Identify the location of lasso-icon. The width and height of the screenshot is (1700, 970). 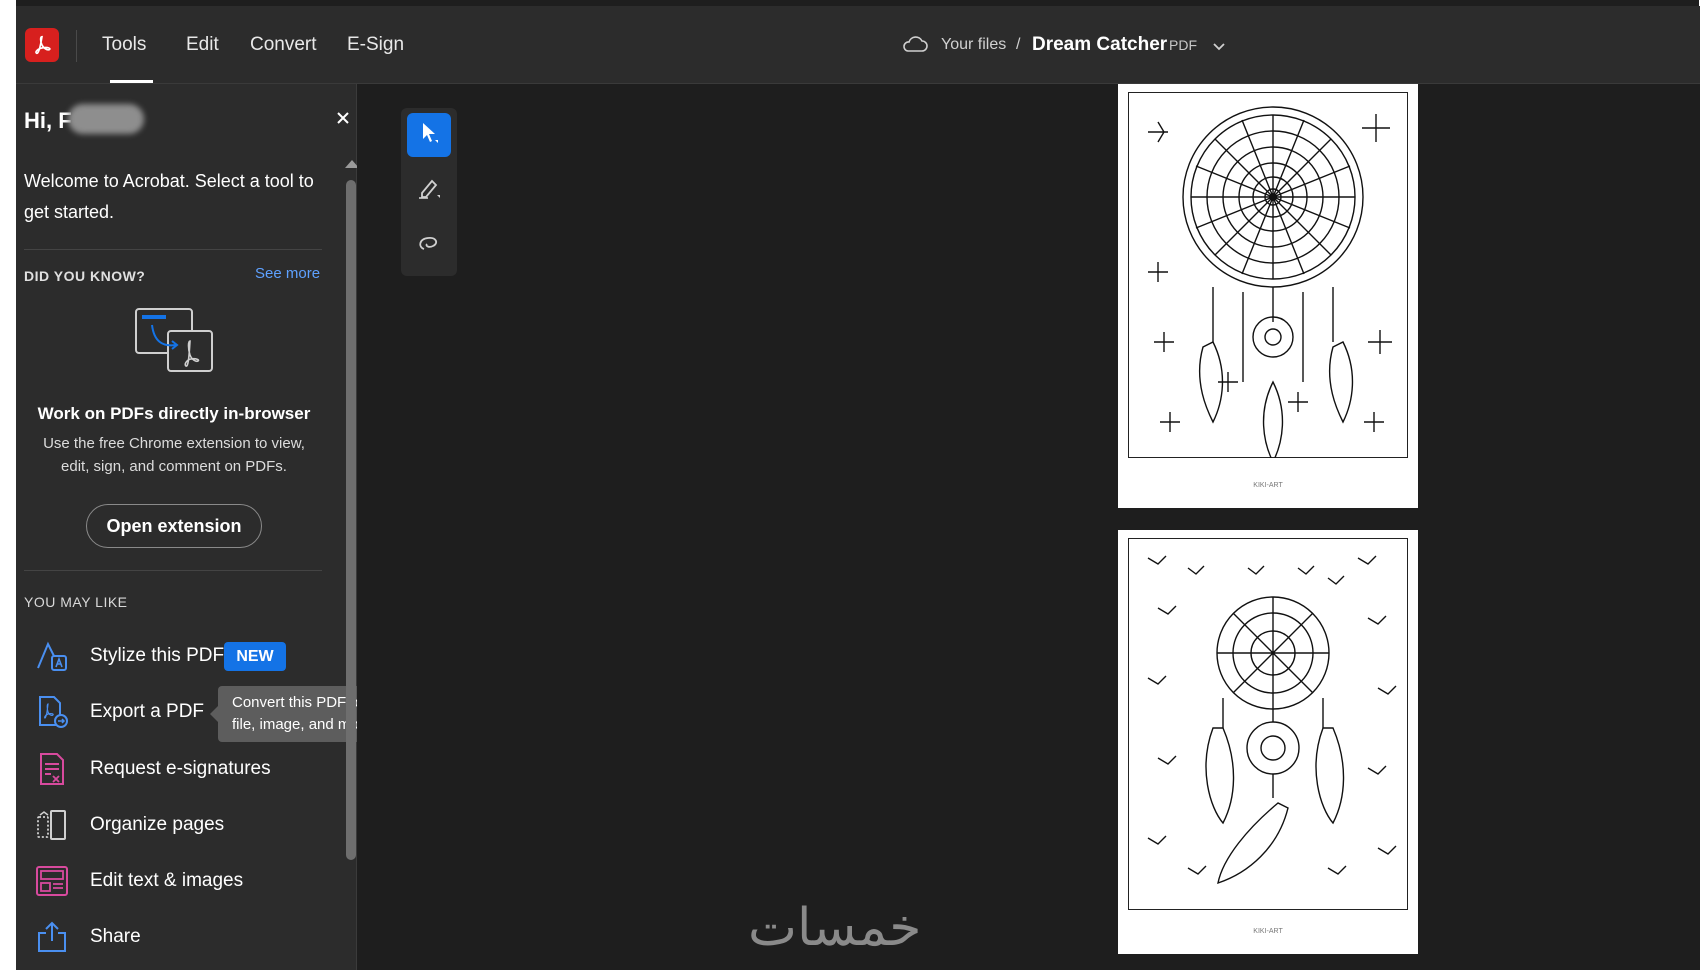
(429, 246).